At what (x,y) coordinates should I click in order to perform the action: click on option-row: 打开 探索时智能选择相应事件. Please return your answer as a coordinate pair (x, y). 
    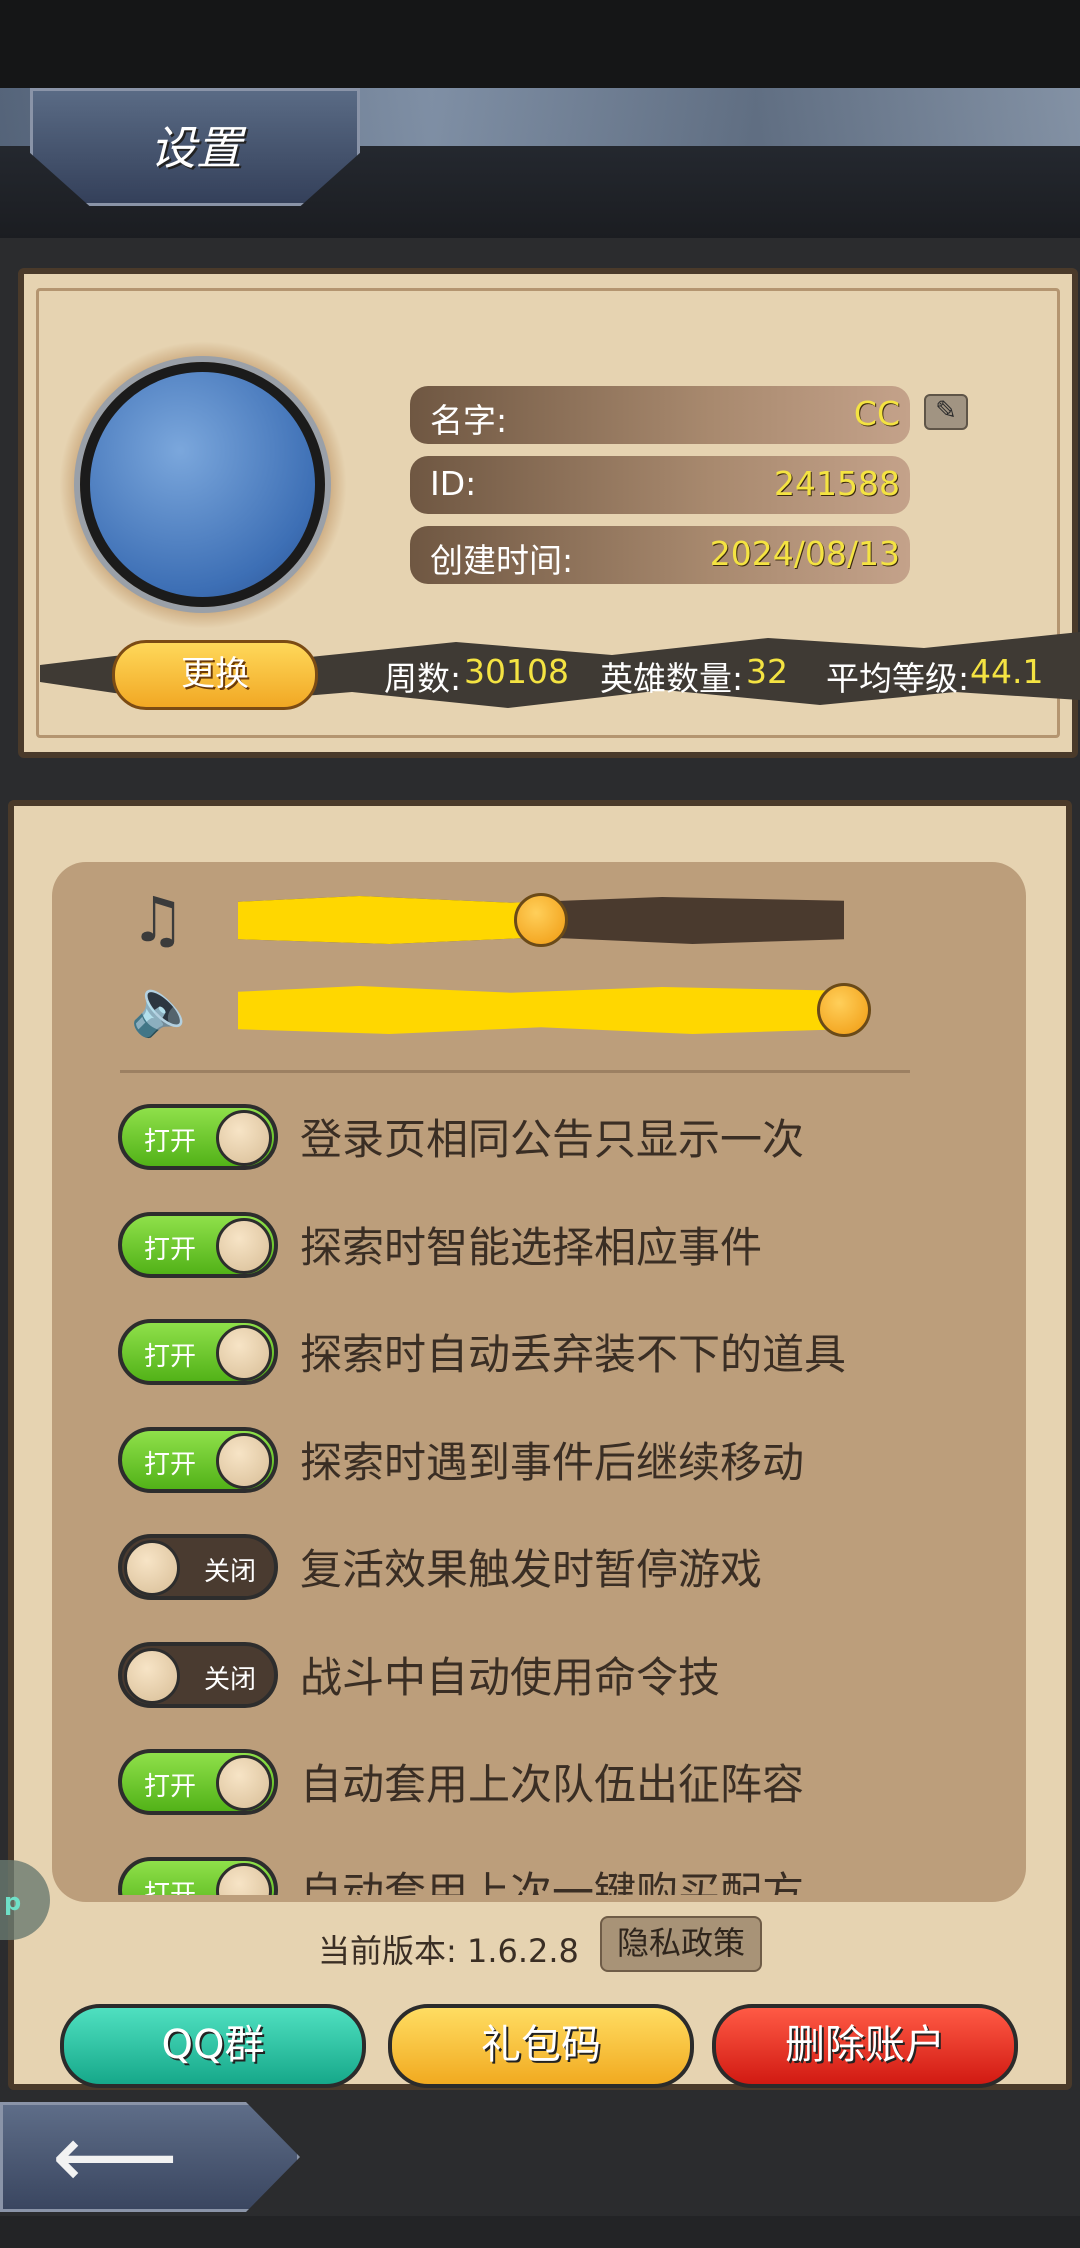
    Looking at the image, I should click on (540, 1252).